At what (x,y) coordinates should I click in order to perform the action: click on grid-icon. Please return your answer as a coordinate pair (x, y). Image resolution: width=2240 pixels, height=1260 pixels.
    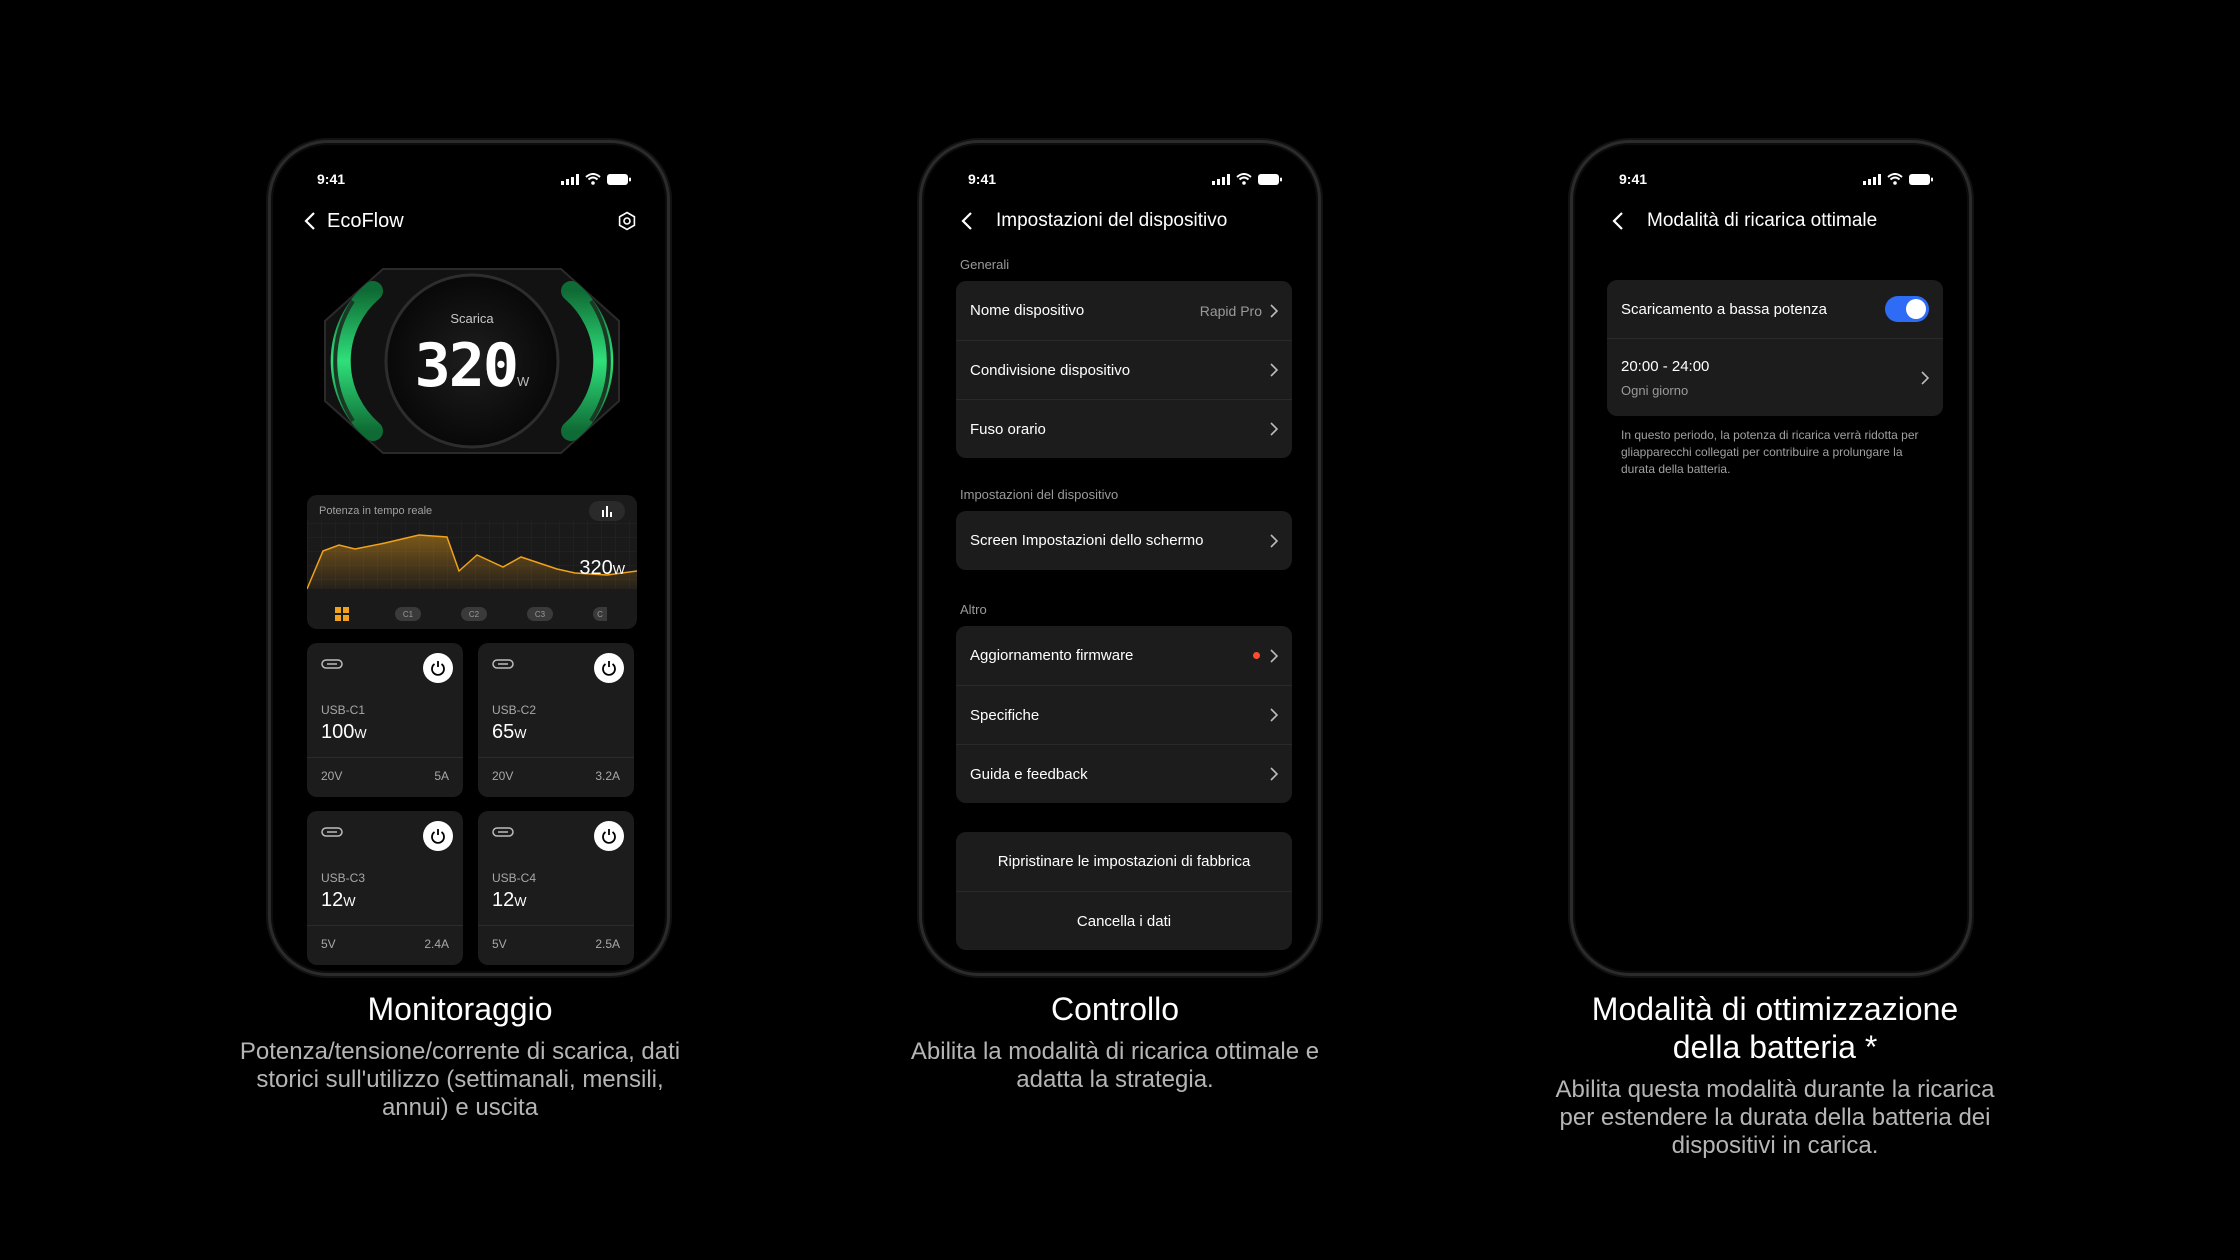
    Looking at the image, I should click on (342, 614).